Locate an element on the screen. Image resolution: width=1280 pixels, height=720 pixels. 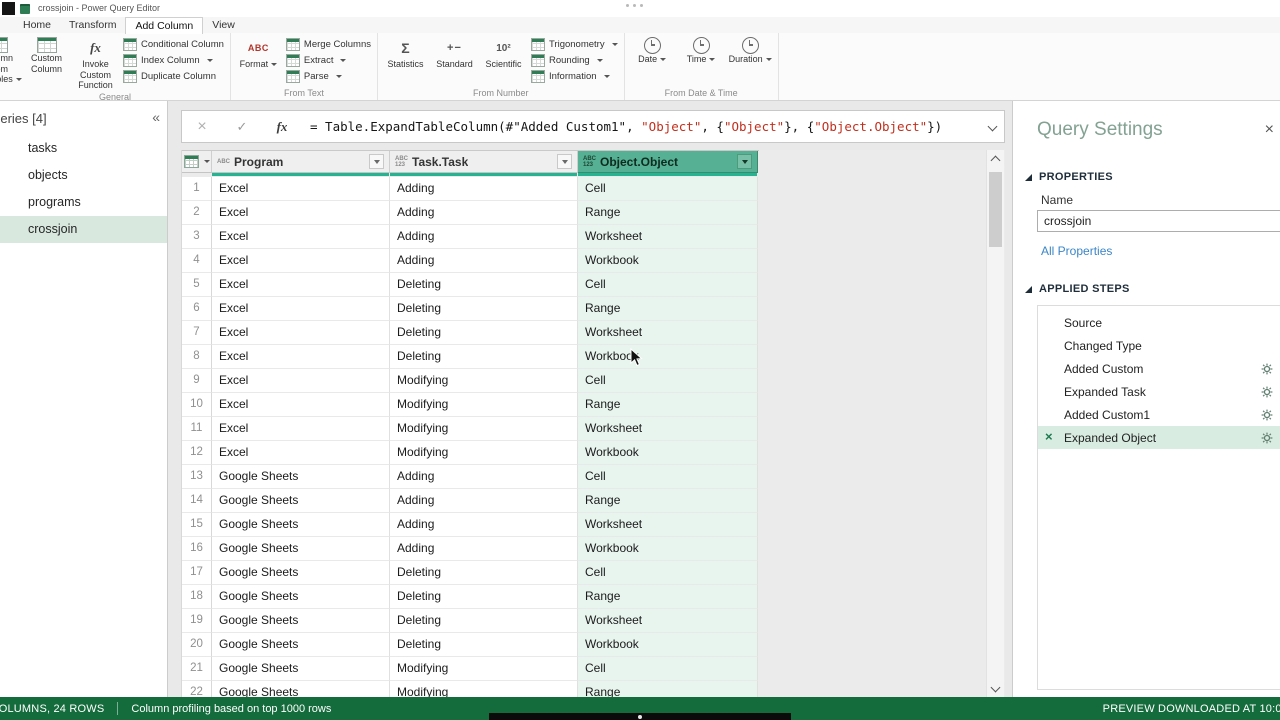
collapse-pane-icon: « is located at coordinates (156, 117).